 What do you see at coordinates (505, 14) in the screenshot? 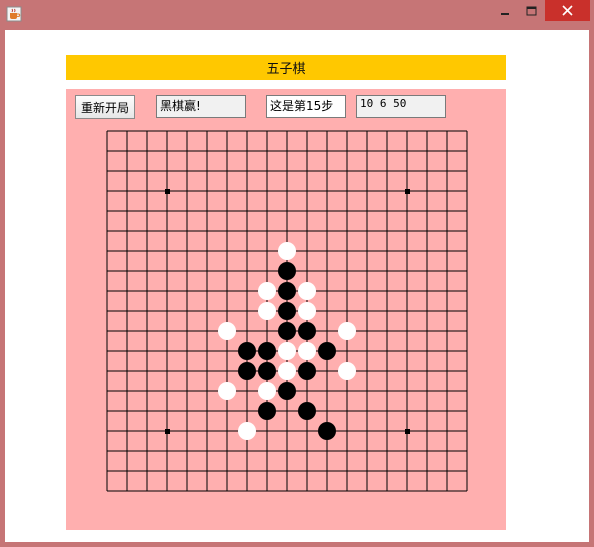
I see `minimize-icon` at bounding box center [505, 14].